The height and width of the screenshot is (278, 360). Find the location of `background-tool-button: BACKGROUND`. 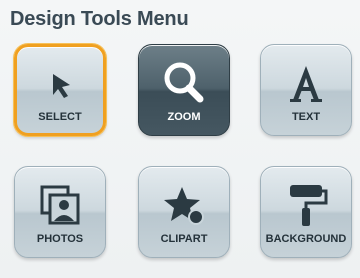

background-tool-button: BACKGROUND is located at coordinates (306, 212).